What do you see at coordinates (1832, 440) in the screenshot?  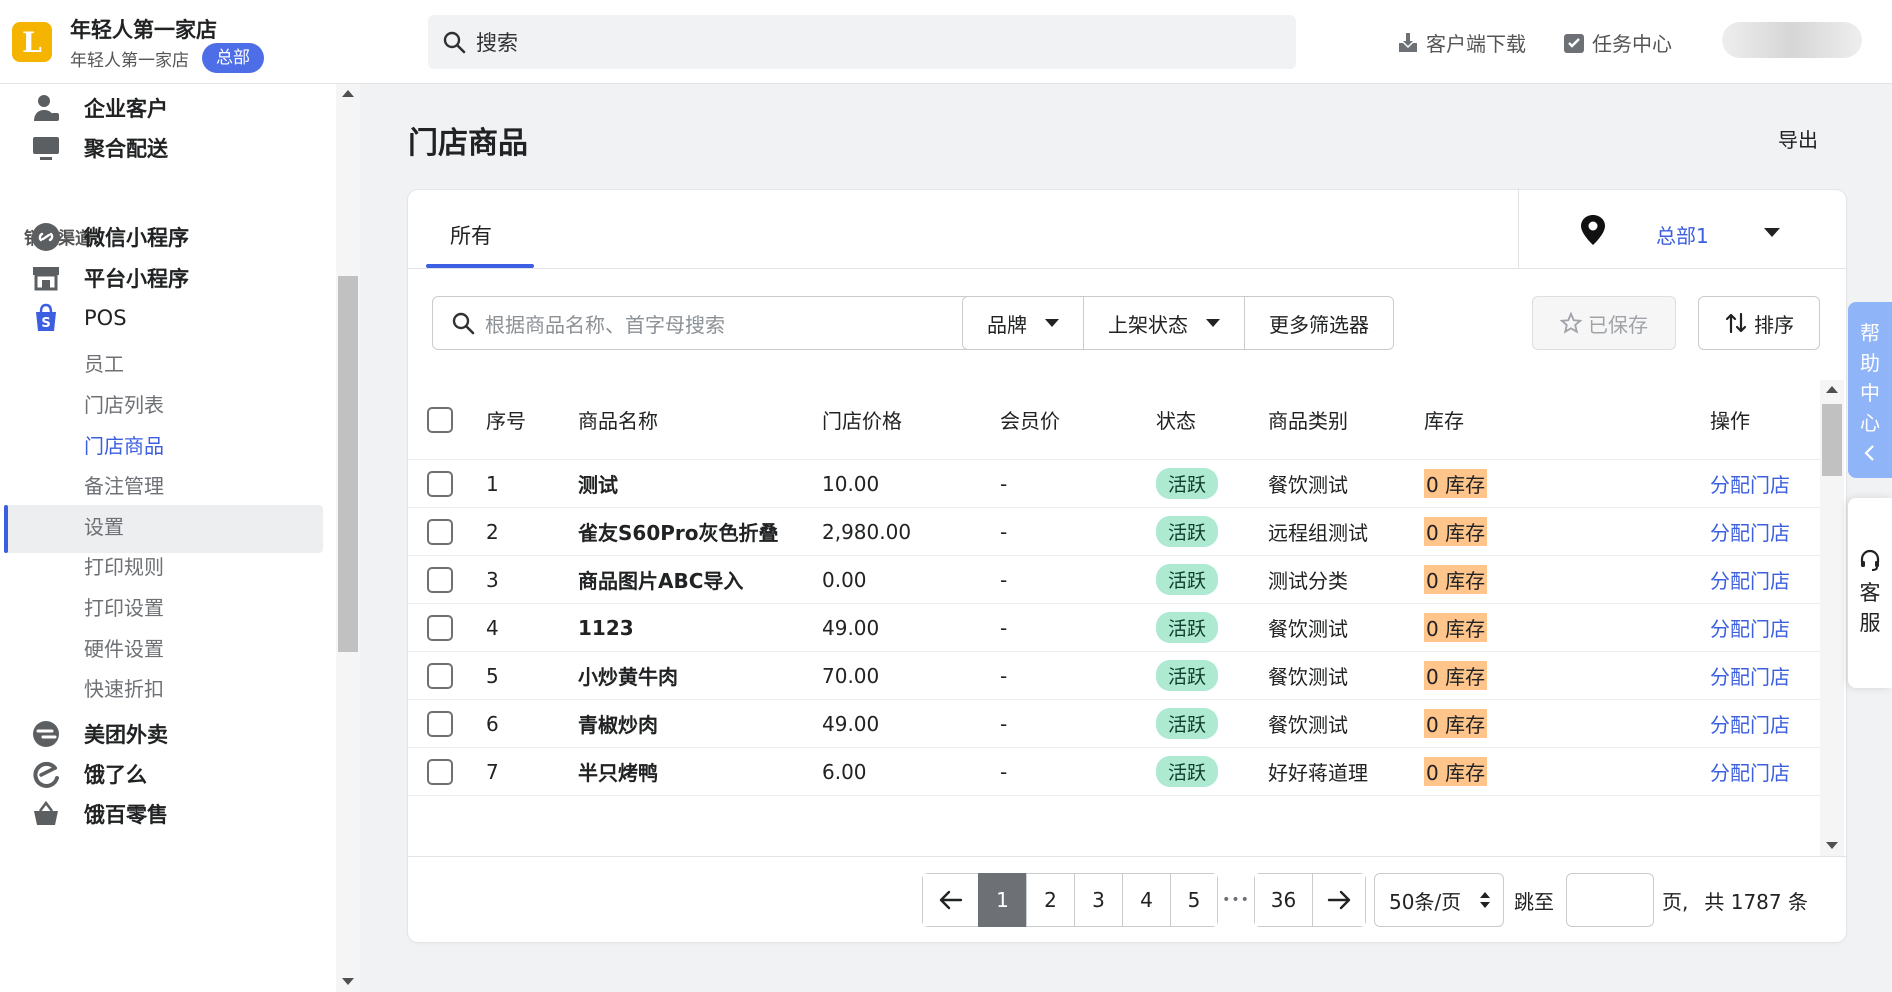 I see `table-scrollbar-thumb` at bounding box center [1832, 440].